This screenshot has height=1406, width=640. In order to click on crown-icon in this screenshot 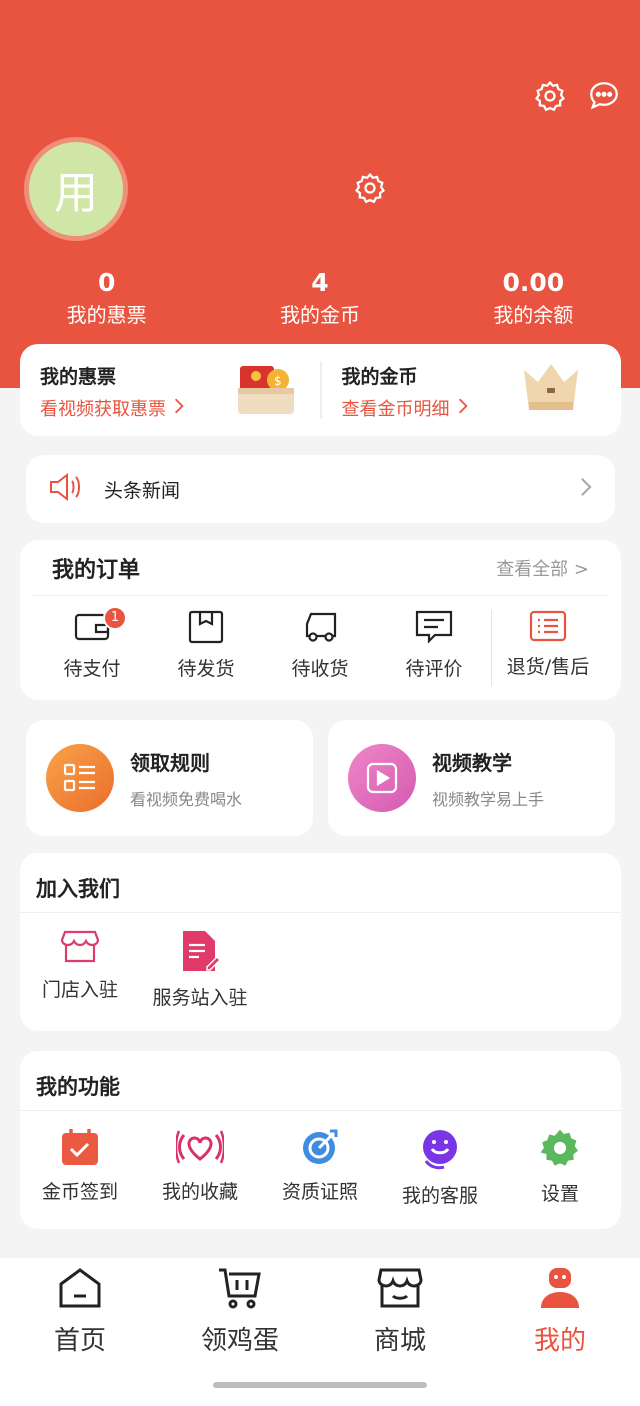, I will do `click(551, 391)`.